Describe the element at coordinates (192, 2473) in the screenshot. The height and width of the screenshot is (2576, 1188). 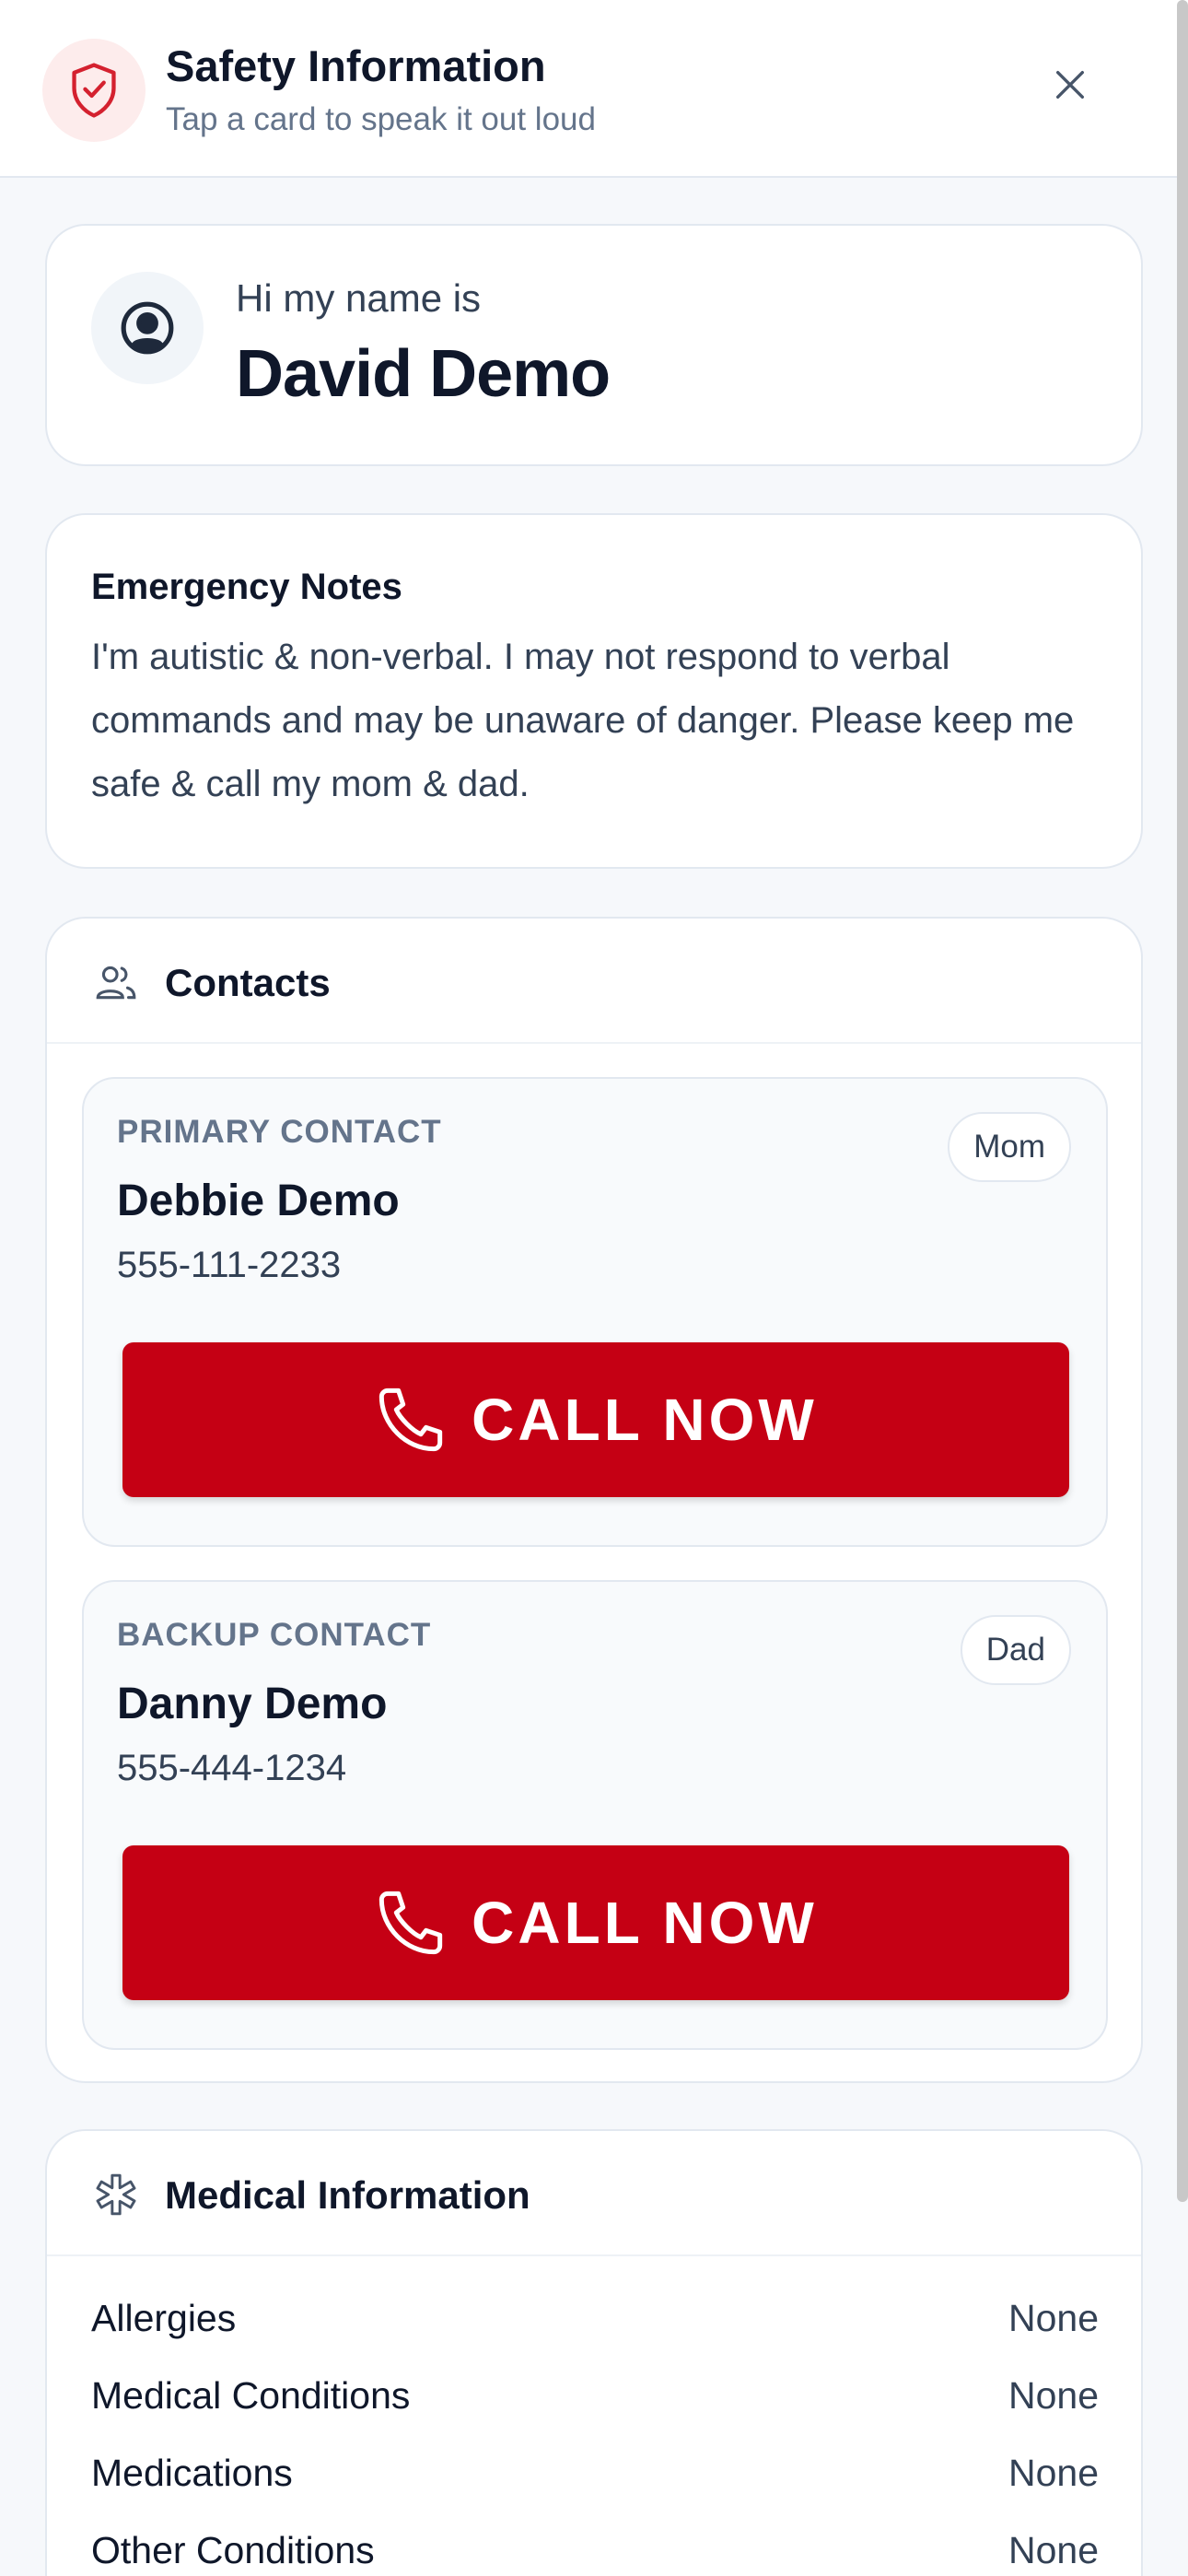
I see `medical-label: Medications` at that location.